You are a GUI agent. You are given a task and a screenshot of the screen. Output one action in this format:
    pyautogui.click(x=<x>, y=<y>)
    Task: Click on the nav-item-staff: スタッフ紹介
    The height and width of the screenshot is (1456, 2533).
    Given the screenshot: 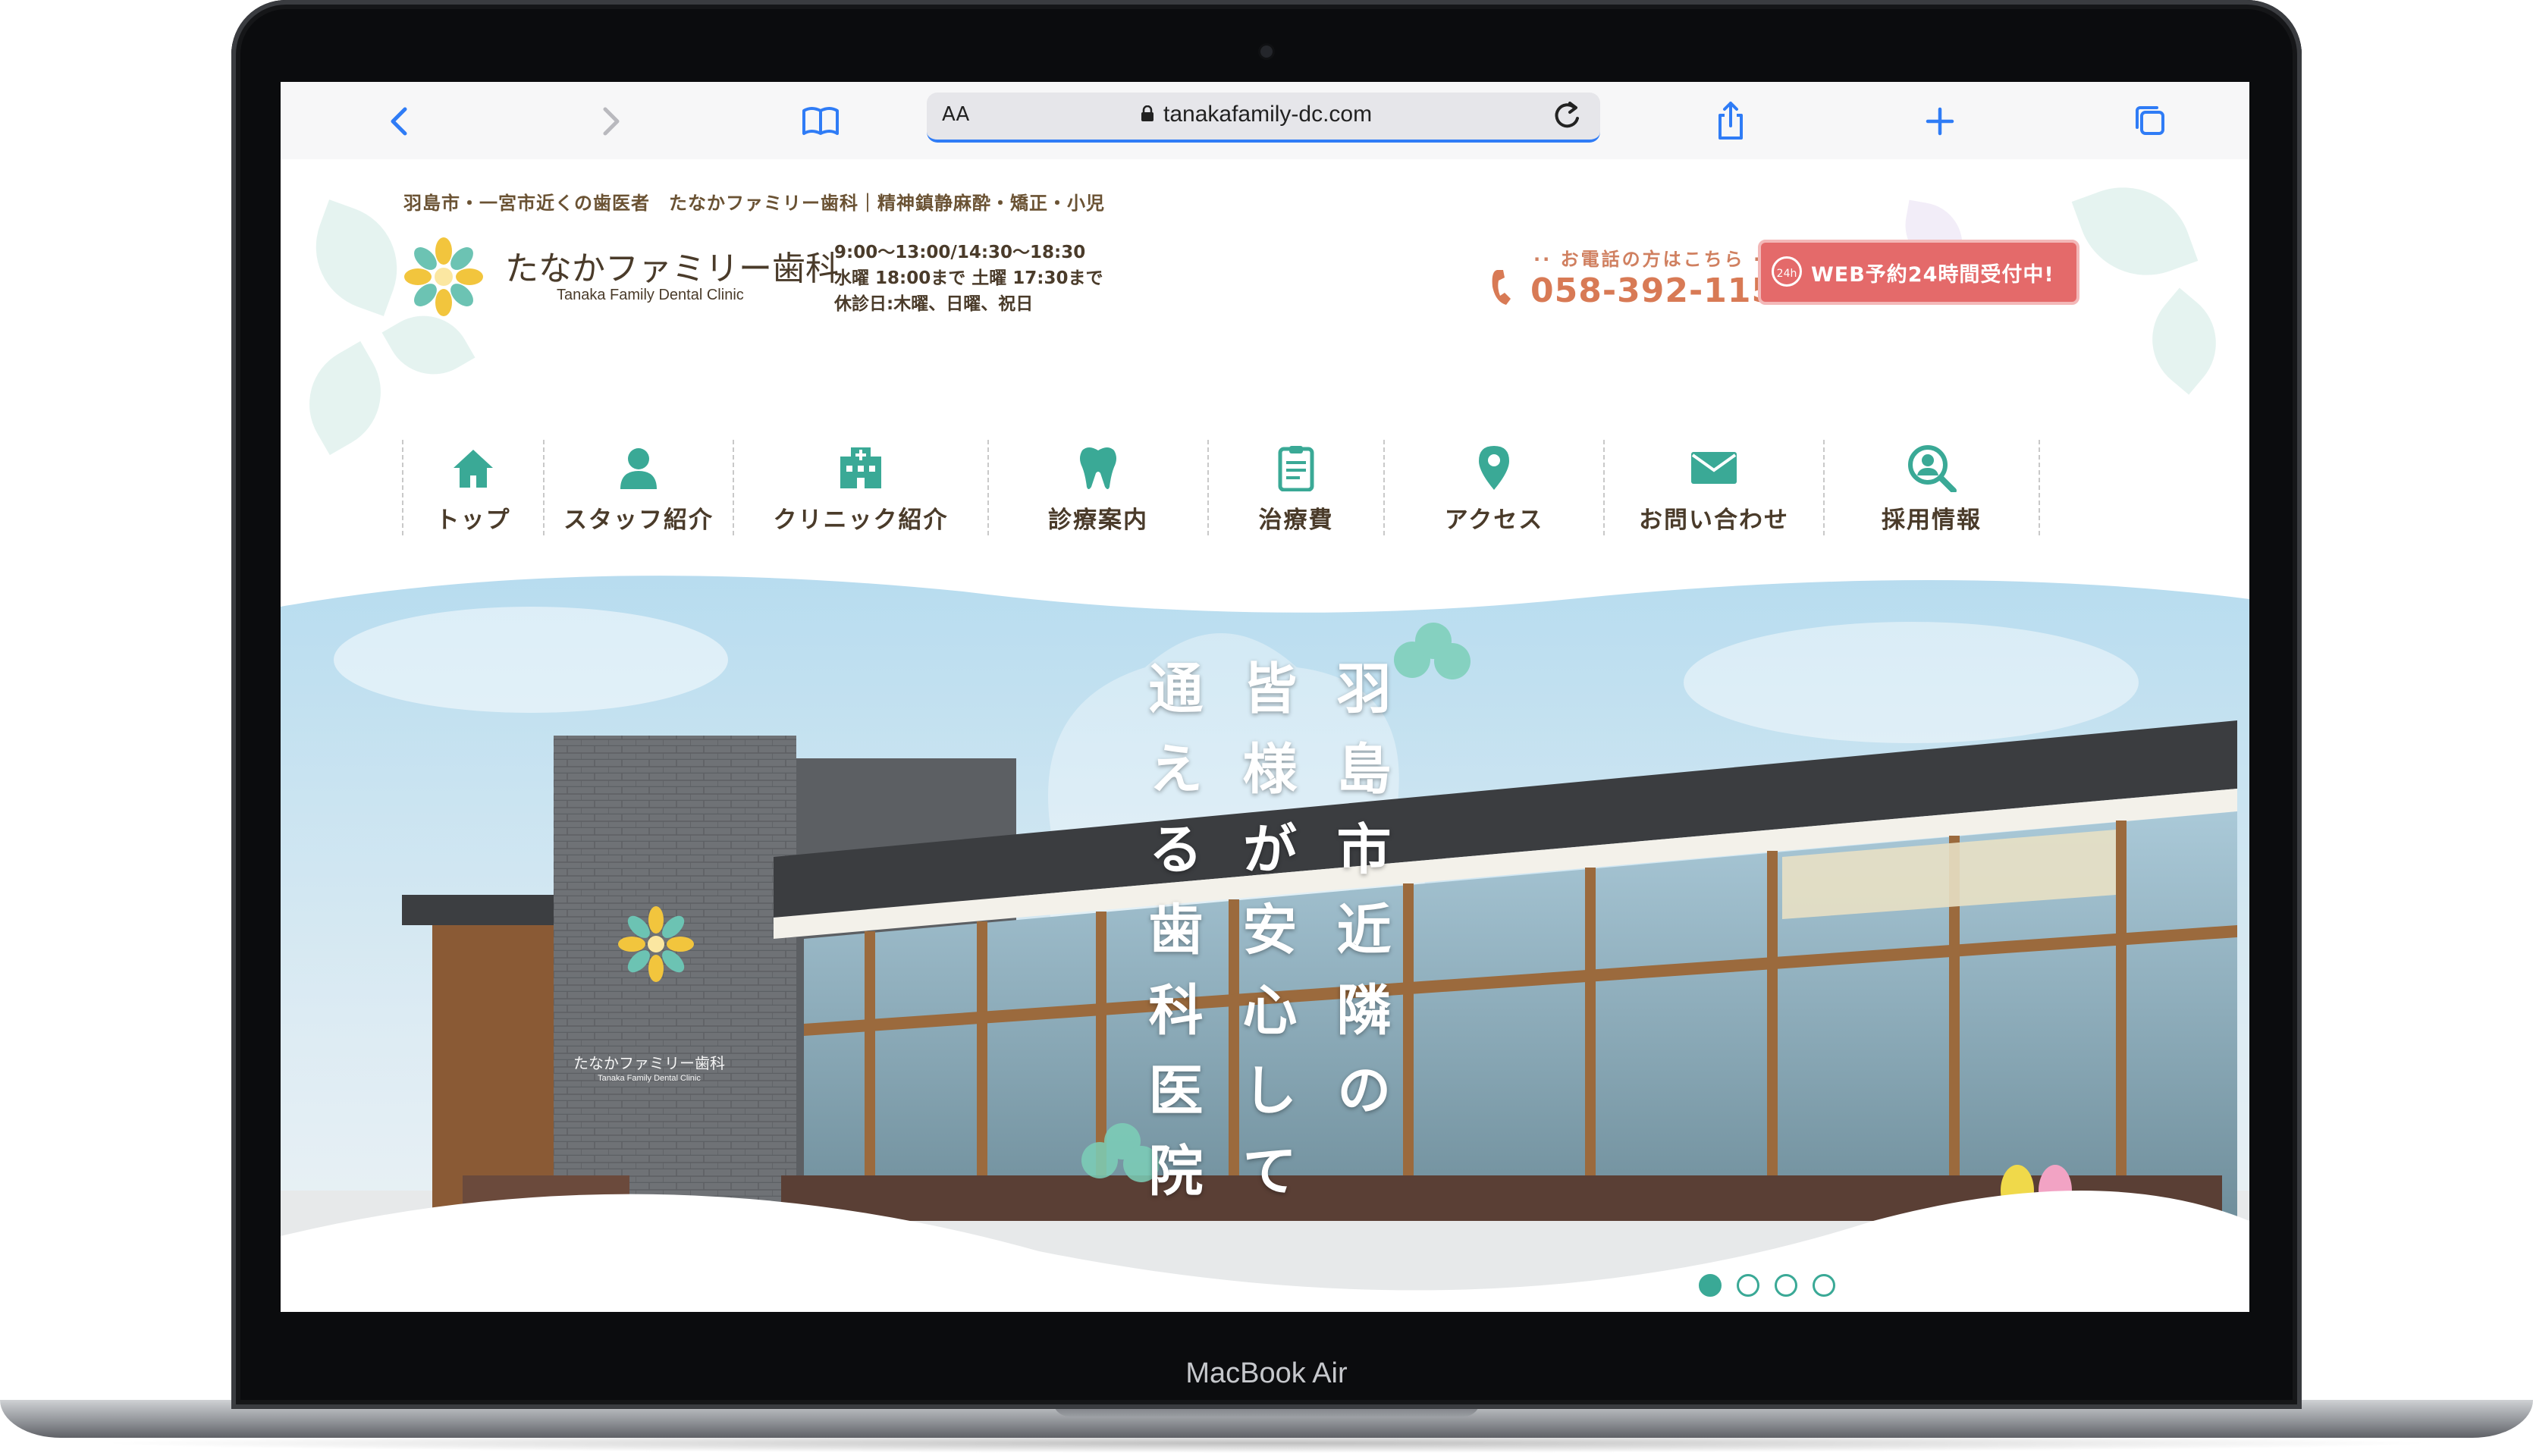 What is the action you would take?
    pyautogui.click(x=638, y=487)
    